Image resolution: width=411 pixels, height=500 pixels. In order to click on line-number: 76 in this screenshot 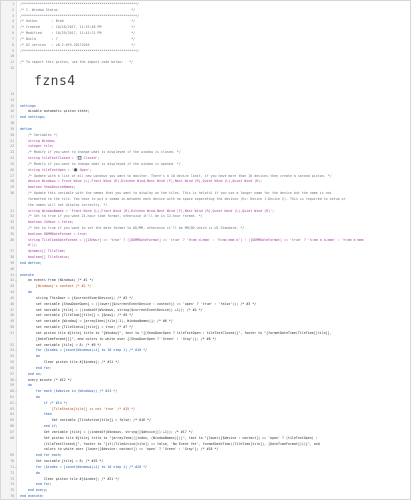, I will do `click(12, 496)`.